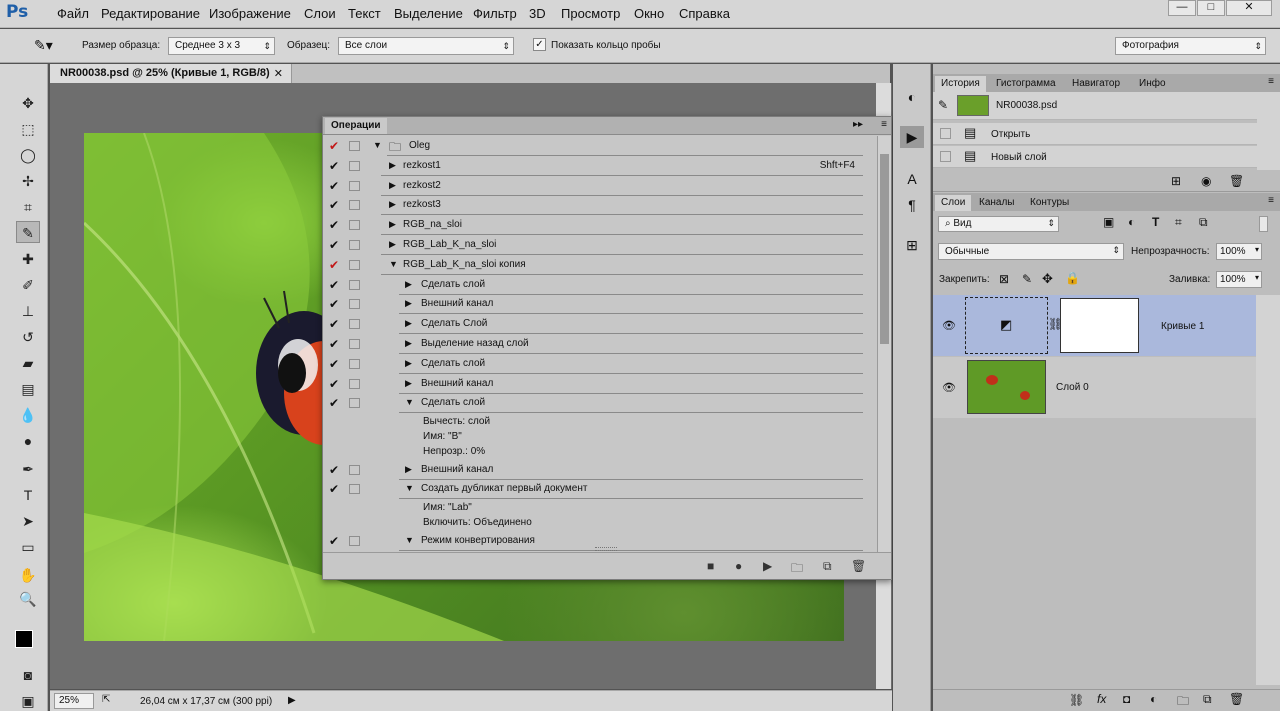  I want to click on healing-brush-tool-icon: ✚, so click(28, 259).